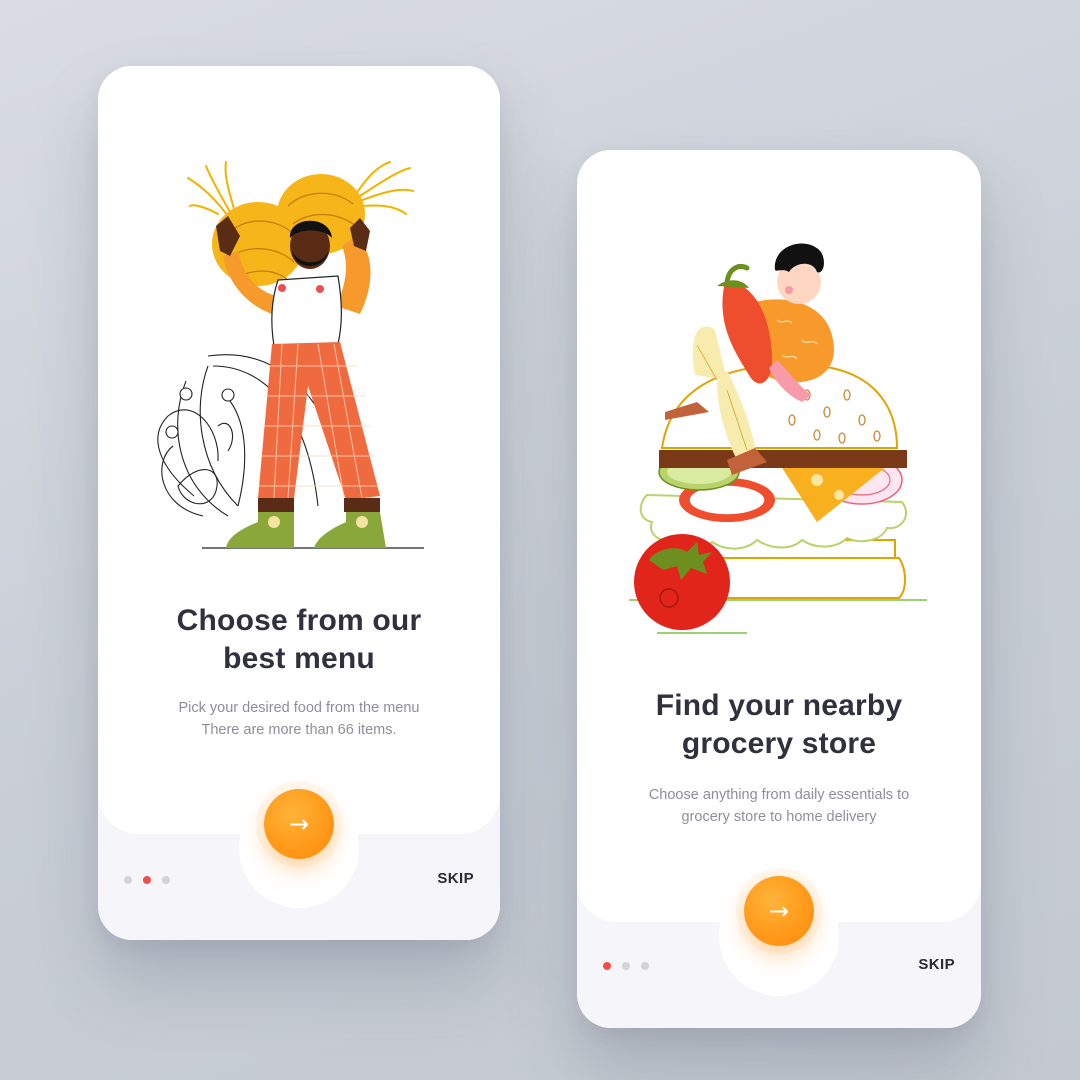 Image resolution: width=1080 pixels, height=1080 pixels. Describe the element at coordinates (290, 355) in the screenshot. I see `man-carrying-onions-illustration` at that location.